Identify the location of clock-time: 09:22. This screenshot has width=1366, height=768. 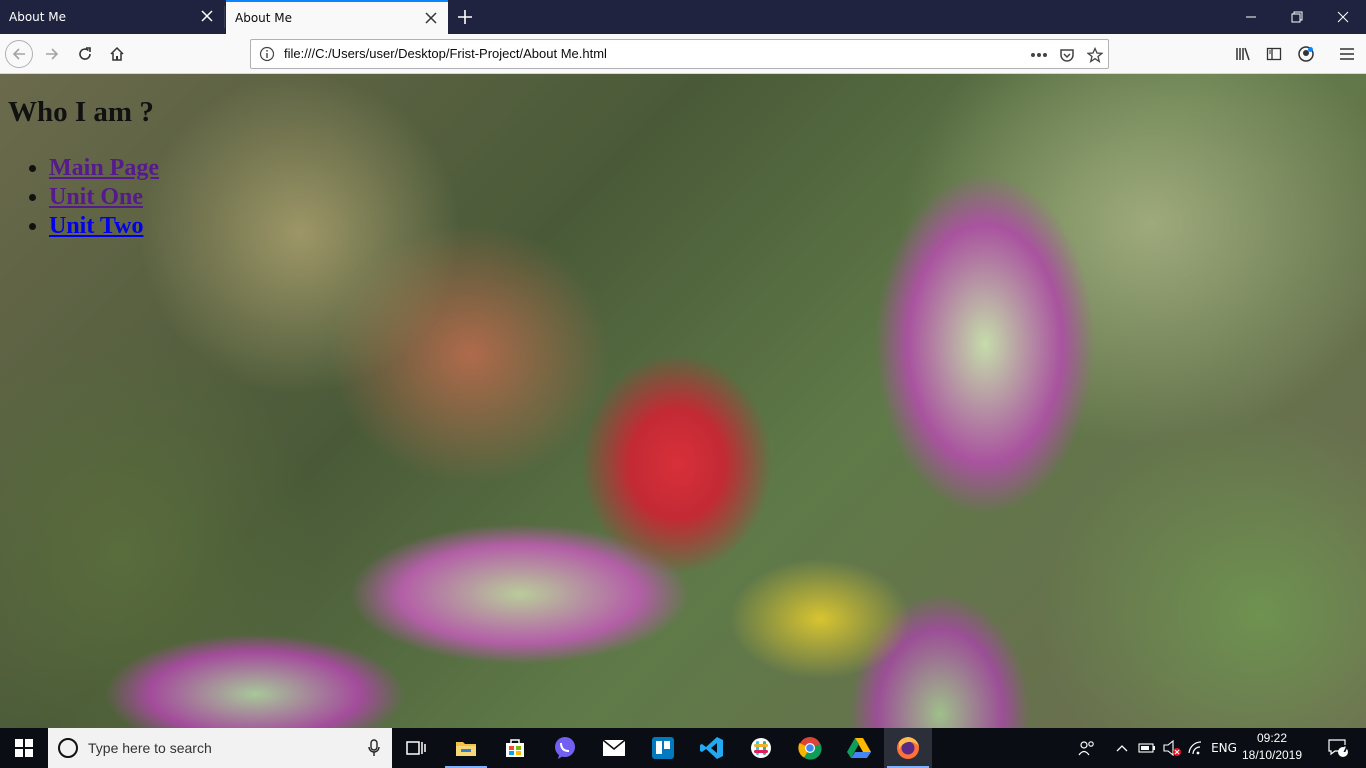
(1272, 738).